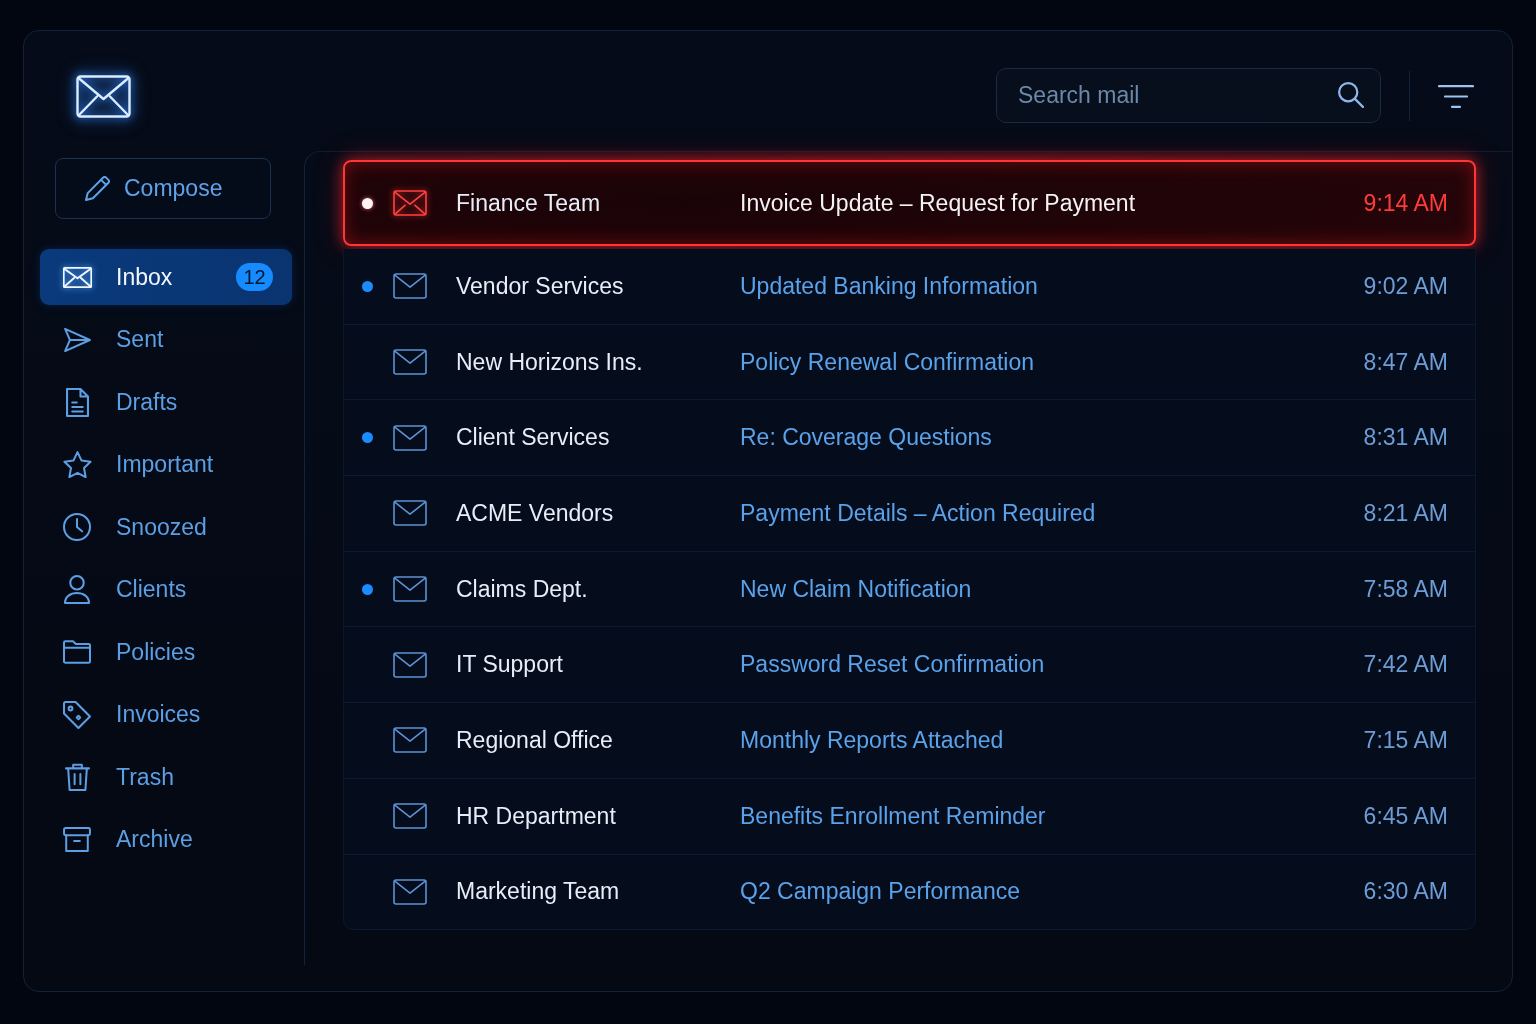 This screenshot has height=1024, width=1536. Describe the element at coordinates (872, 740) in the screenshot. I see `message-subject: Monthly Reports Attached` at that location.